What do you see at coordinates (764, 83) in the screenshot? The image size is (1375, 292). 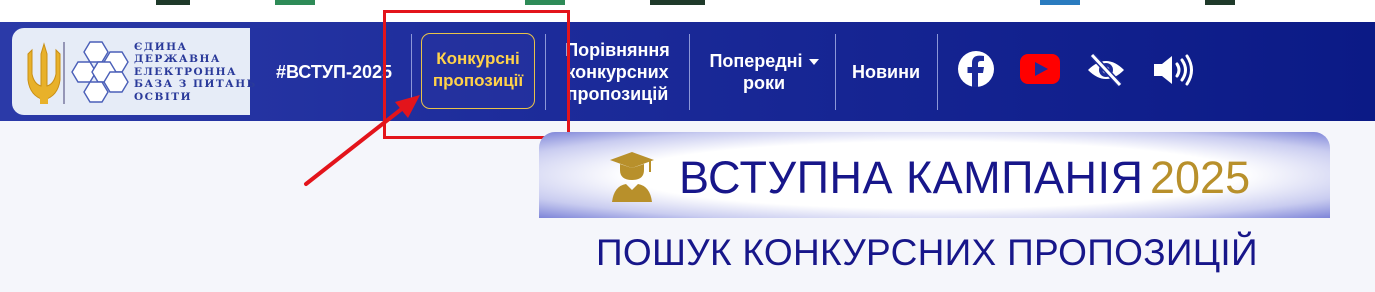 I see `nav-previous-label: роки` at bounding box center [764, 83].